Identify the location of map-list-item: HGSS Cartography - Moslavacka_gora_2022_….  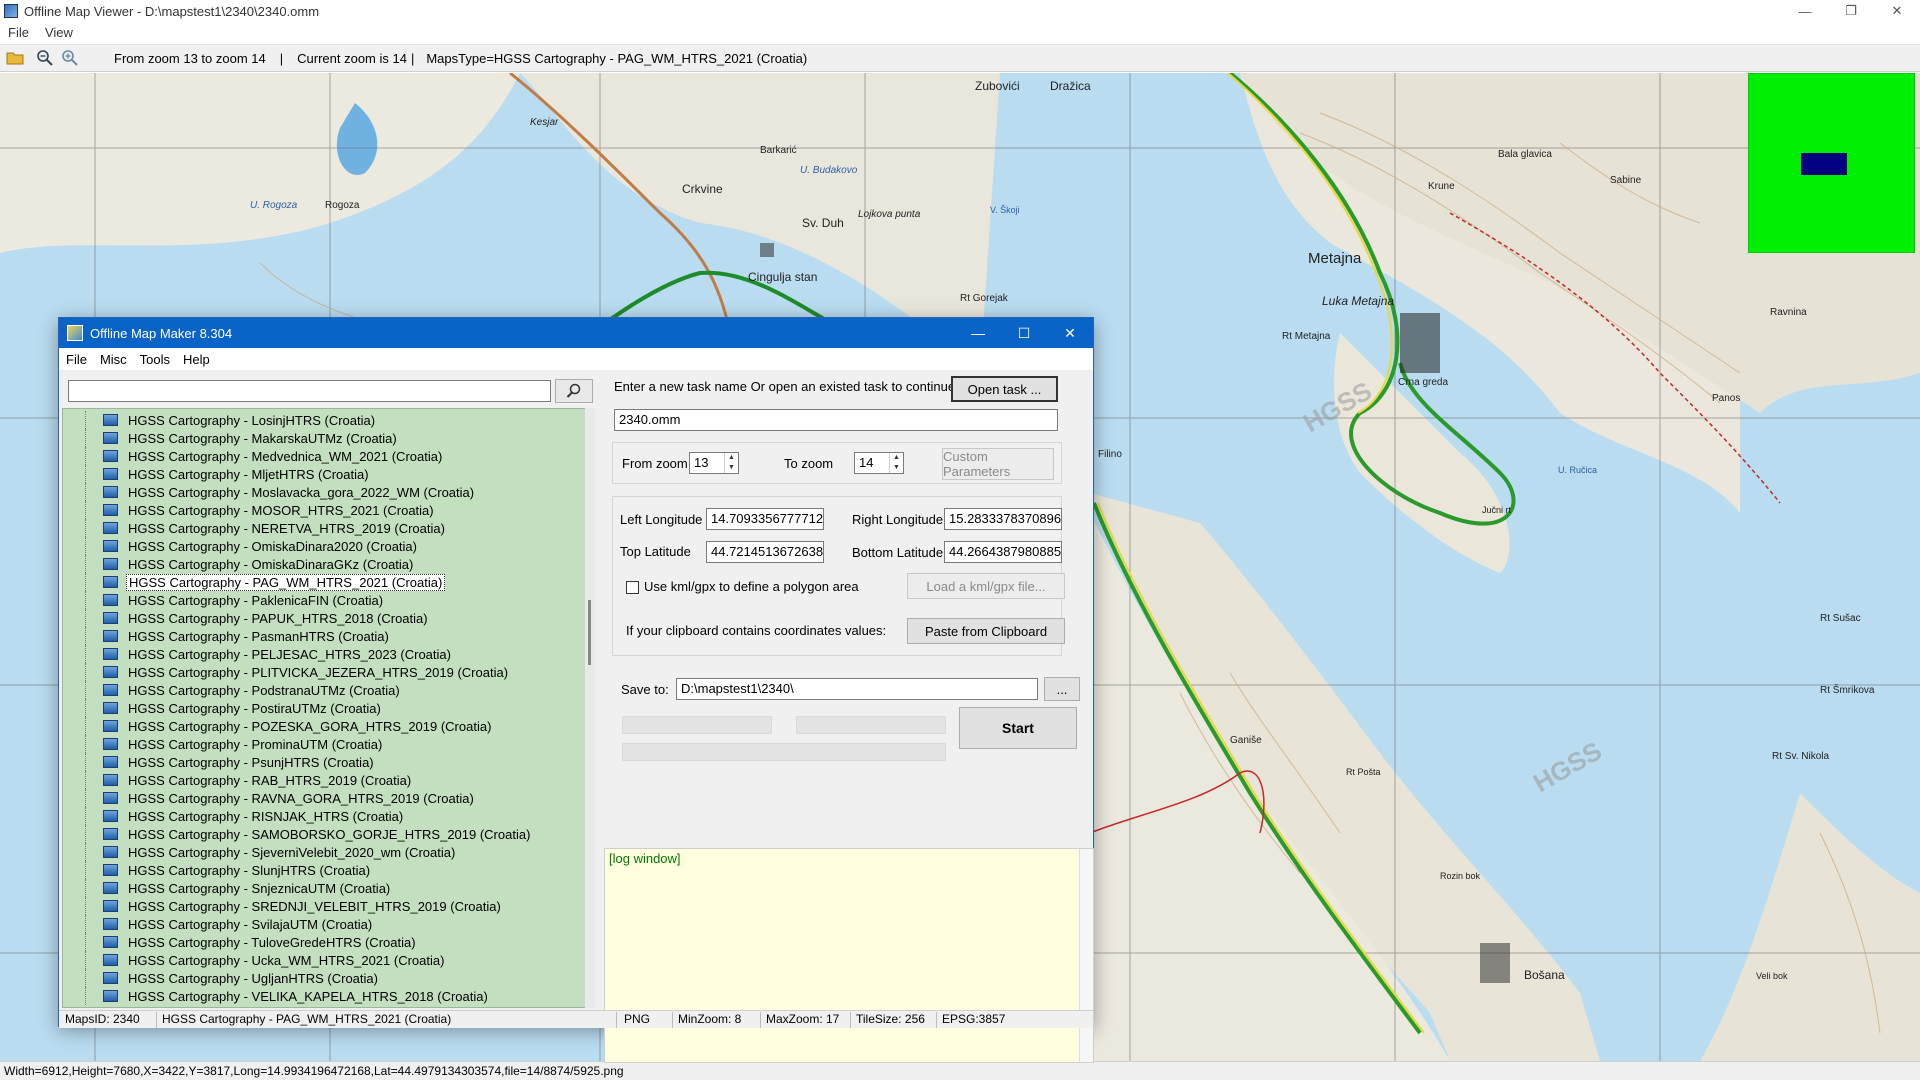
(269, 492).